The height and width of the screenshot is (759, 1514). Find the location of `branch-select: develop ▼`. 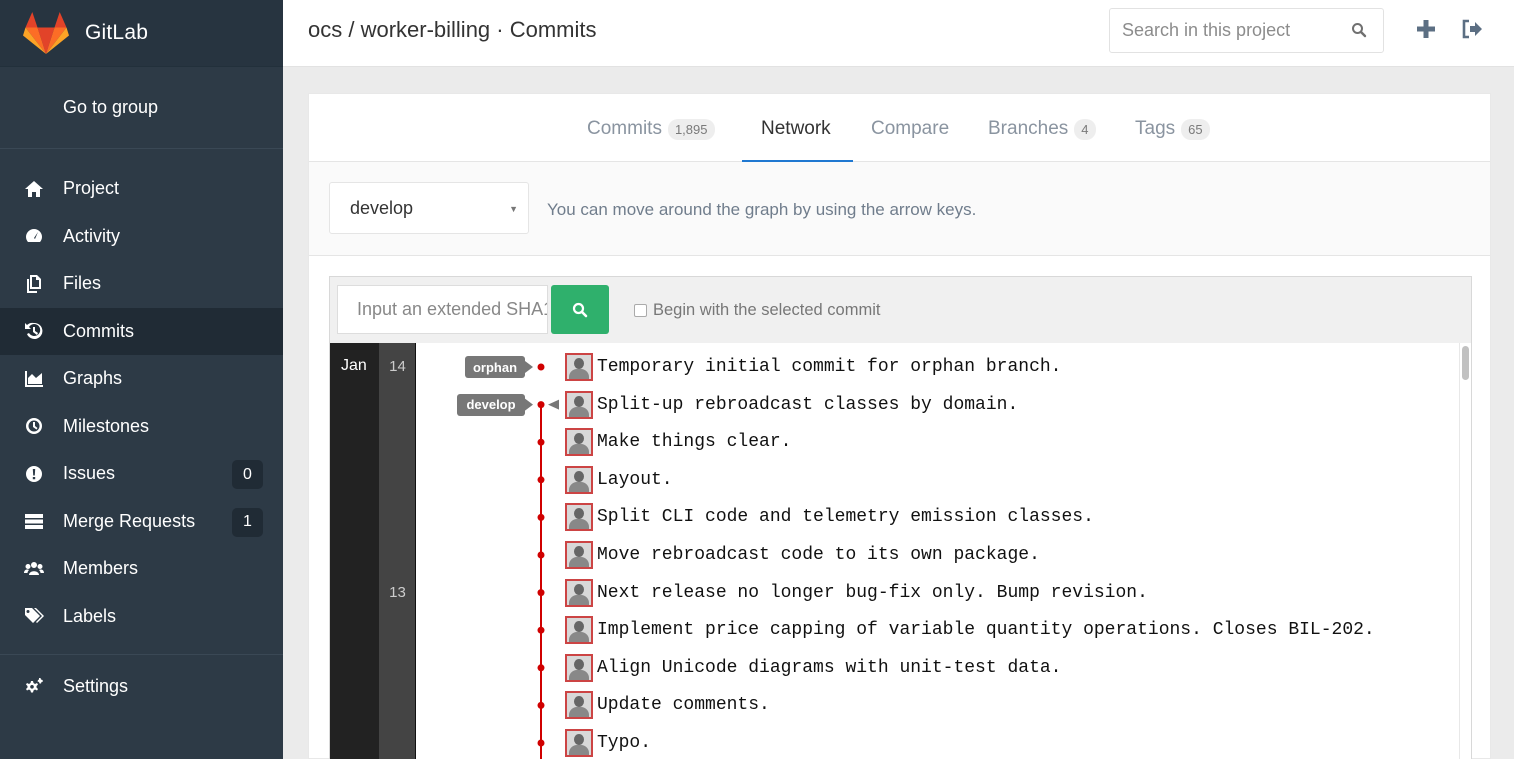

branch-select: develop ▼ is located at coordinates (429, 208).